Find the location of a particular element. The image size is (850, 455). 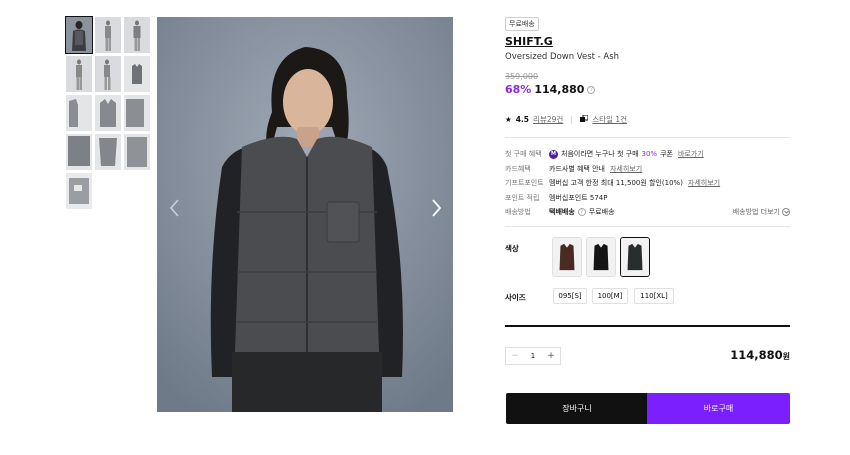

thumbnail-model-front is located at coordinates (79, 35).